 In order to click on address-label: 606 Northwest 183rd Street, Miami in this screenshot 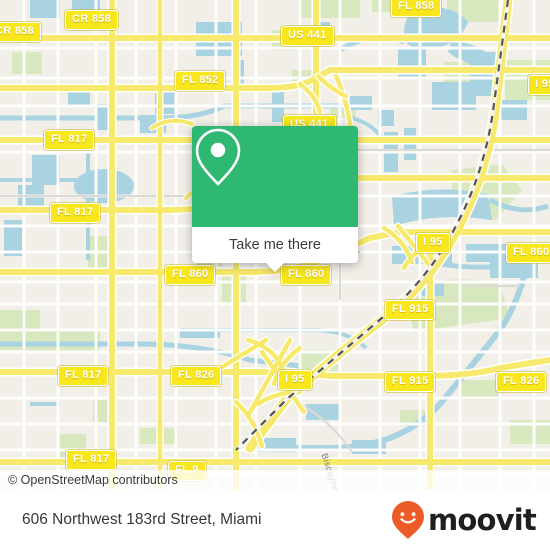, I will do `click(142, 519)`.